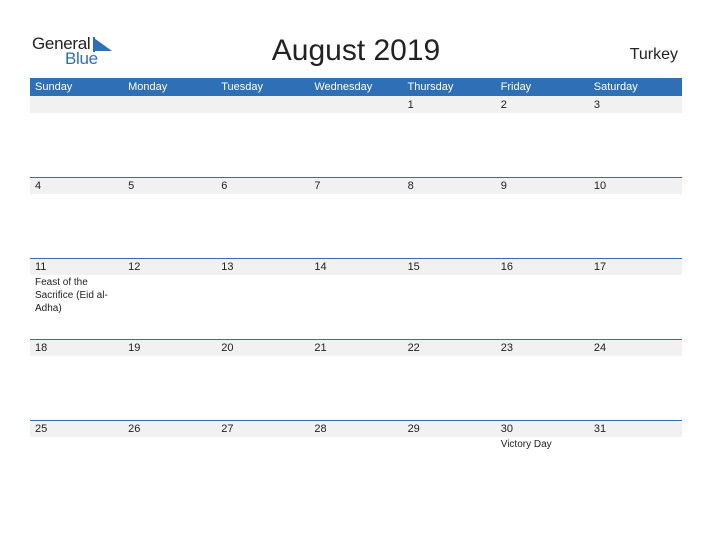 Image resolution: width=712 pixels, height=550 pixels. I want to click on day-number: 31, so click(600, 429).